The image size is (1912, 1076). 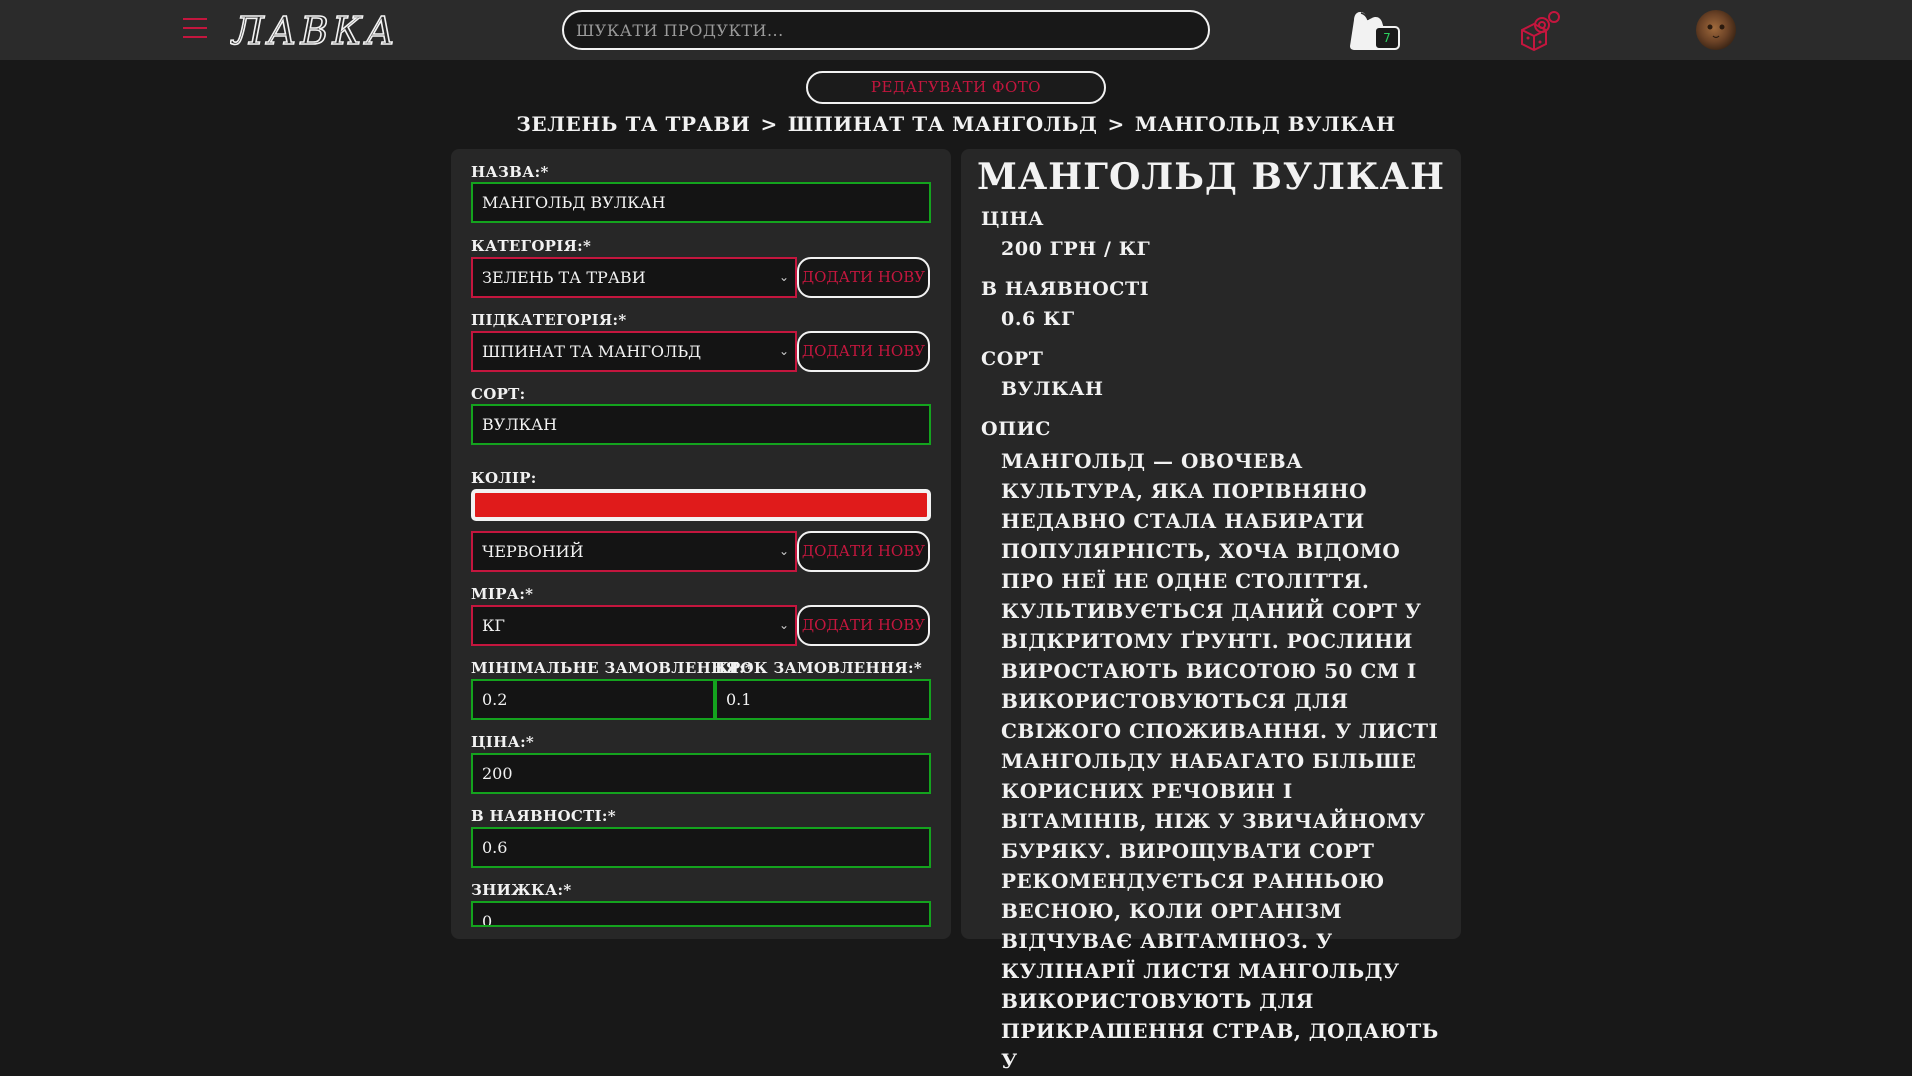 I want to click on subcategory-label: ПІДКАТЕГОРІЯ:*, so click(x=549, y=320).